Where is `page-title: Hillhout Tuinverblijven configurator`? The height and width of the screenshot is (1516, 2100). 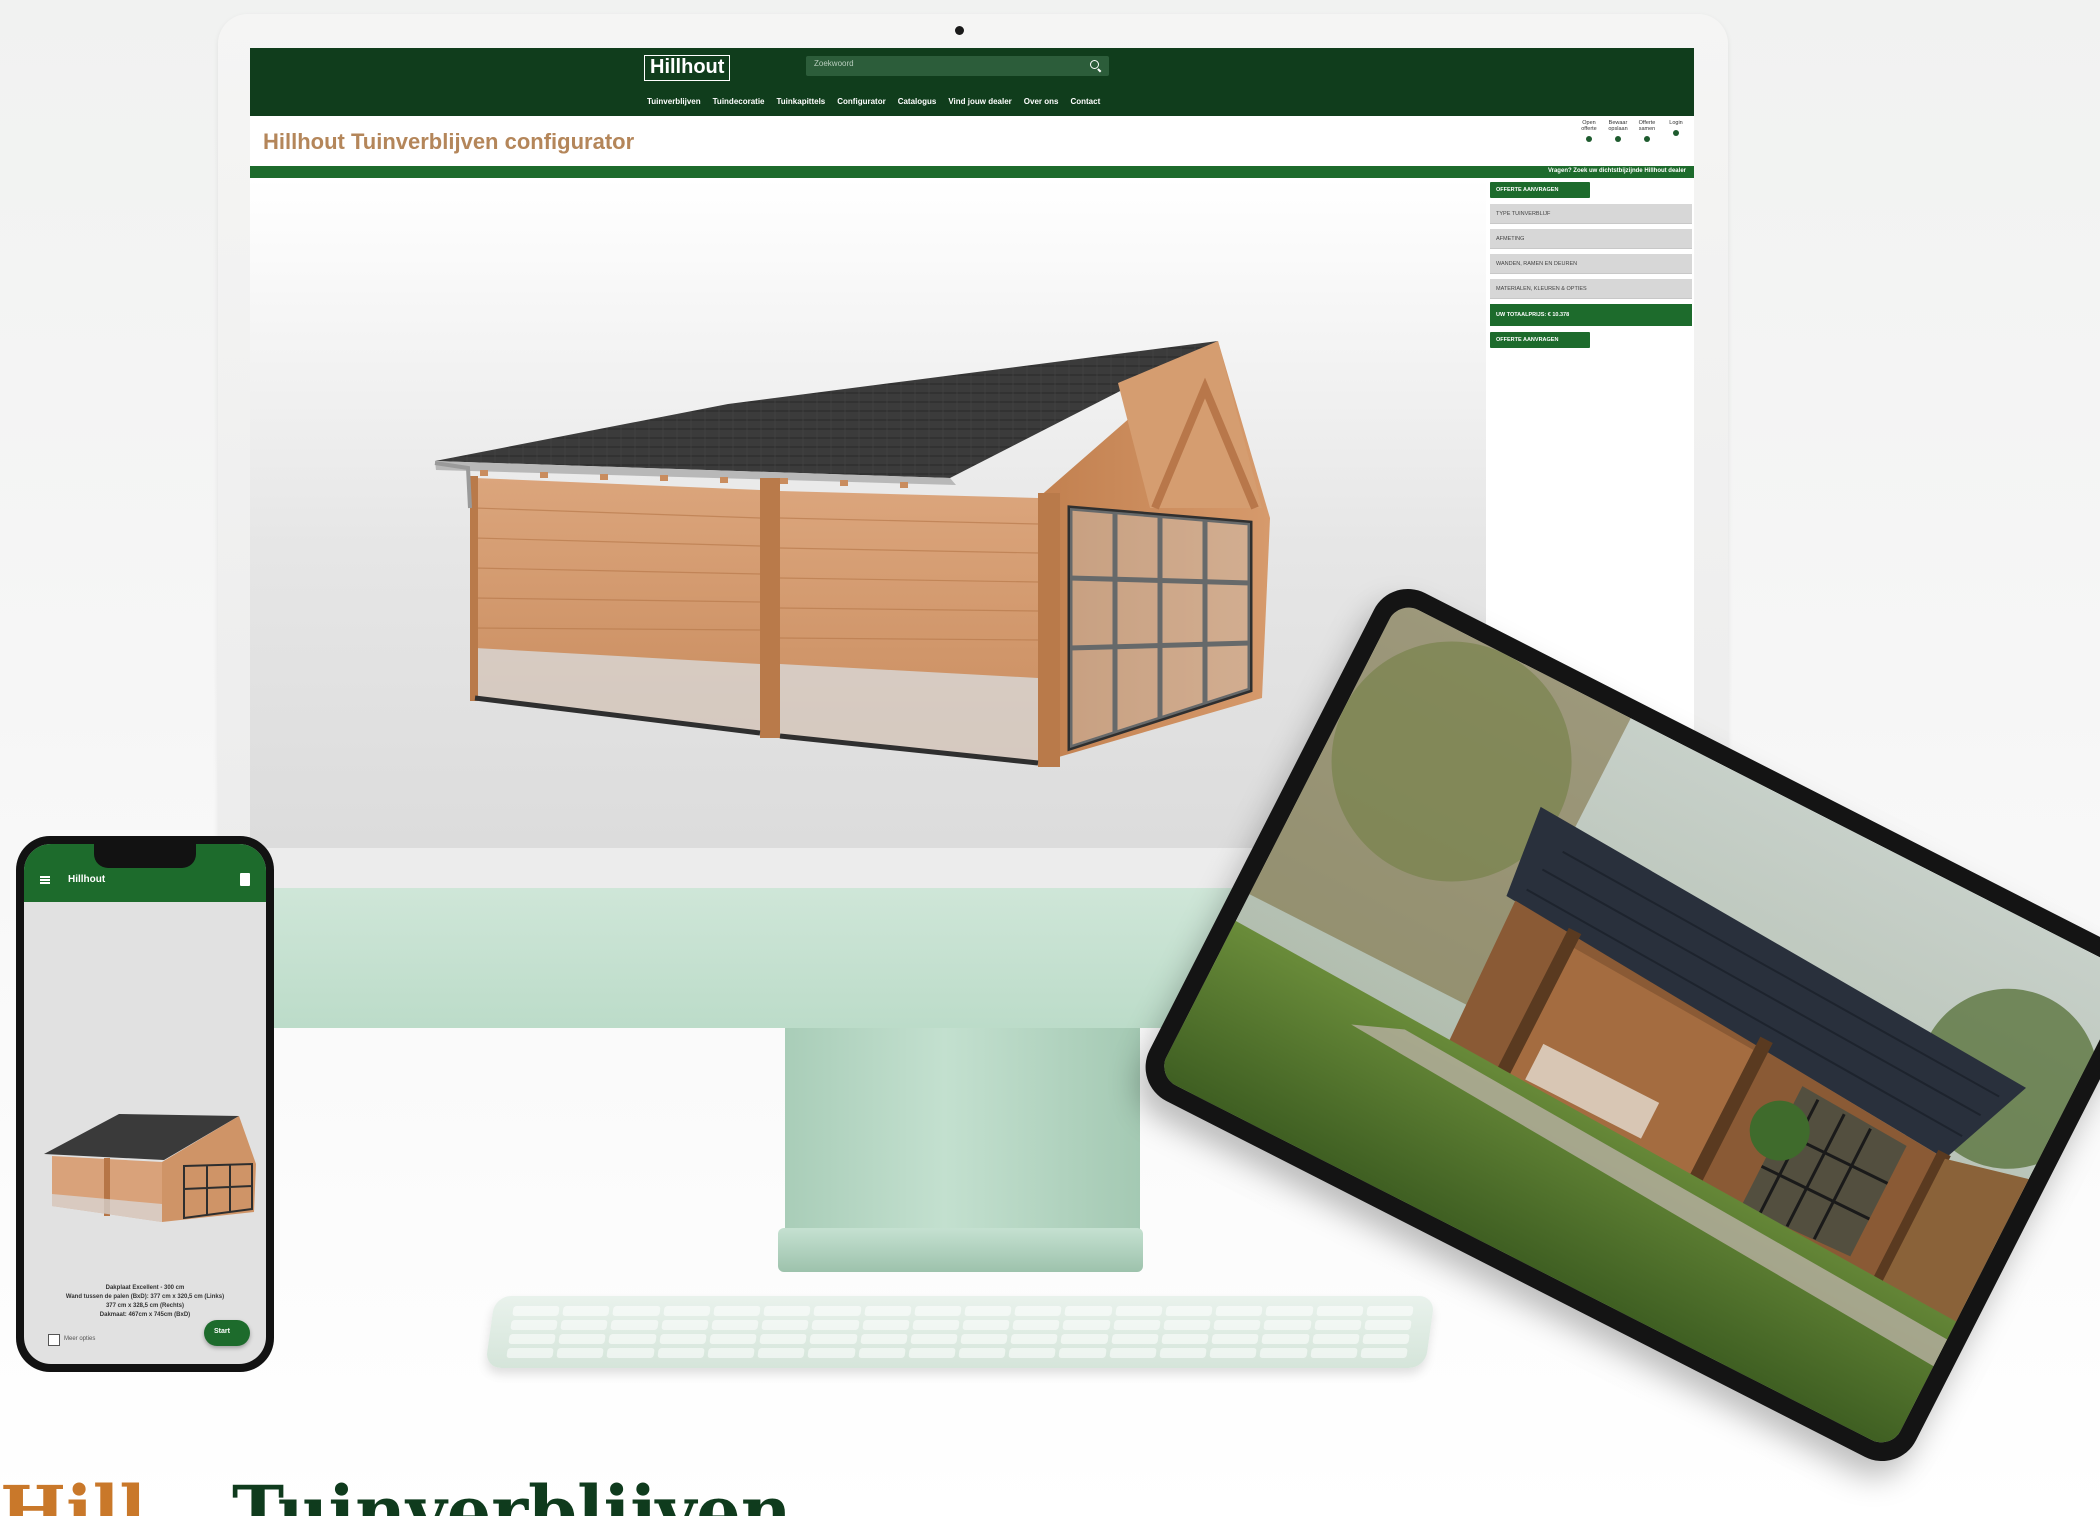
page-title: Hillhout Tuinverblijven configurator is located at coordinates (449, 141).